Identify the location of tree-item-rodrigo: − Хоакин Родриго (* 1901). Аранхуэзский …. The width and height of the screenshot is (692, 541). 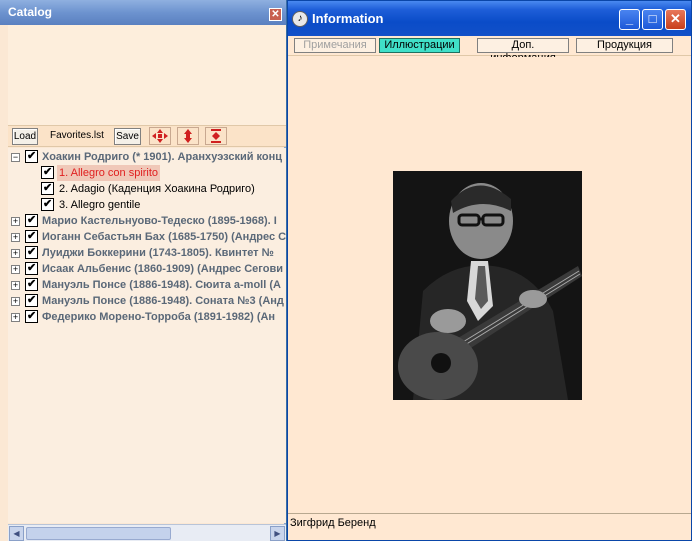
(147, 157).